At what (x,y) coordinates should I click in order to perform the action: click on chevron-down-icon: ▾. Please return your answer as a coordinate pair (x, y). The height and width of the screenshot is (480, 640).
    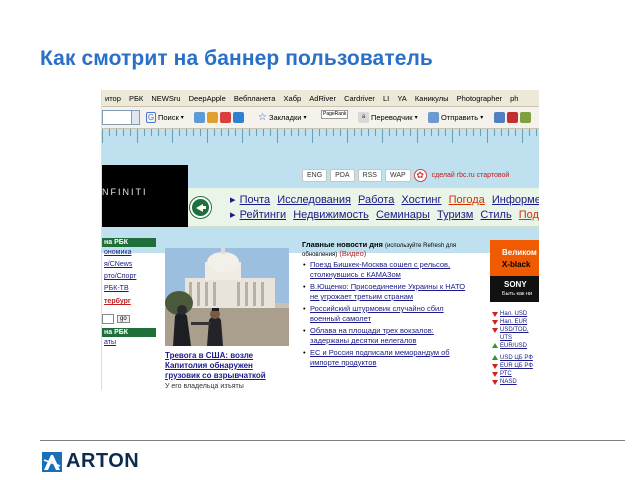
    Looking at the image, I should click on (482, 118).